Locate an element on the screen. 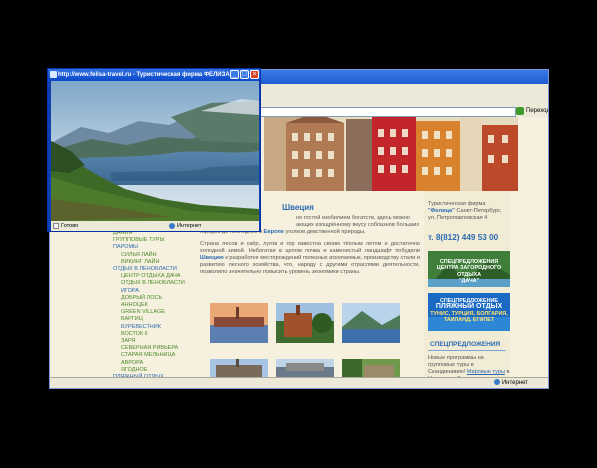  side-menu-item: АННОЦЕК is located at coordinates (158, 305).